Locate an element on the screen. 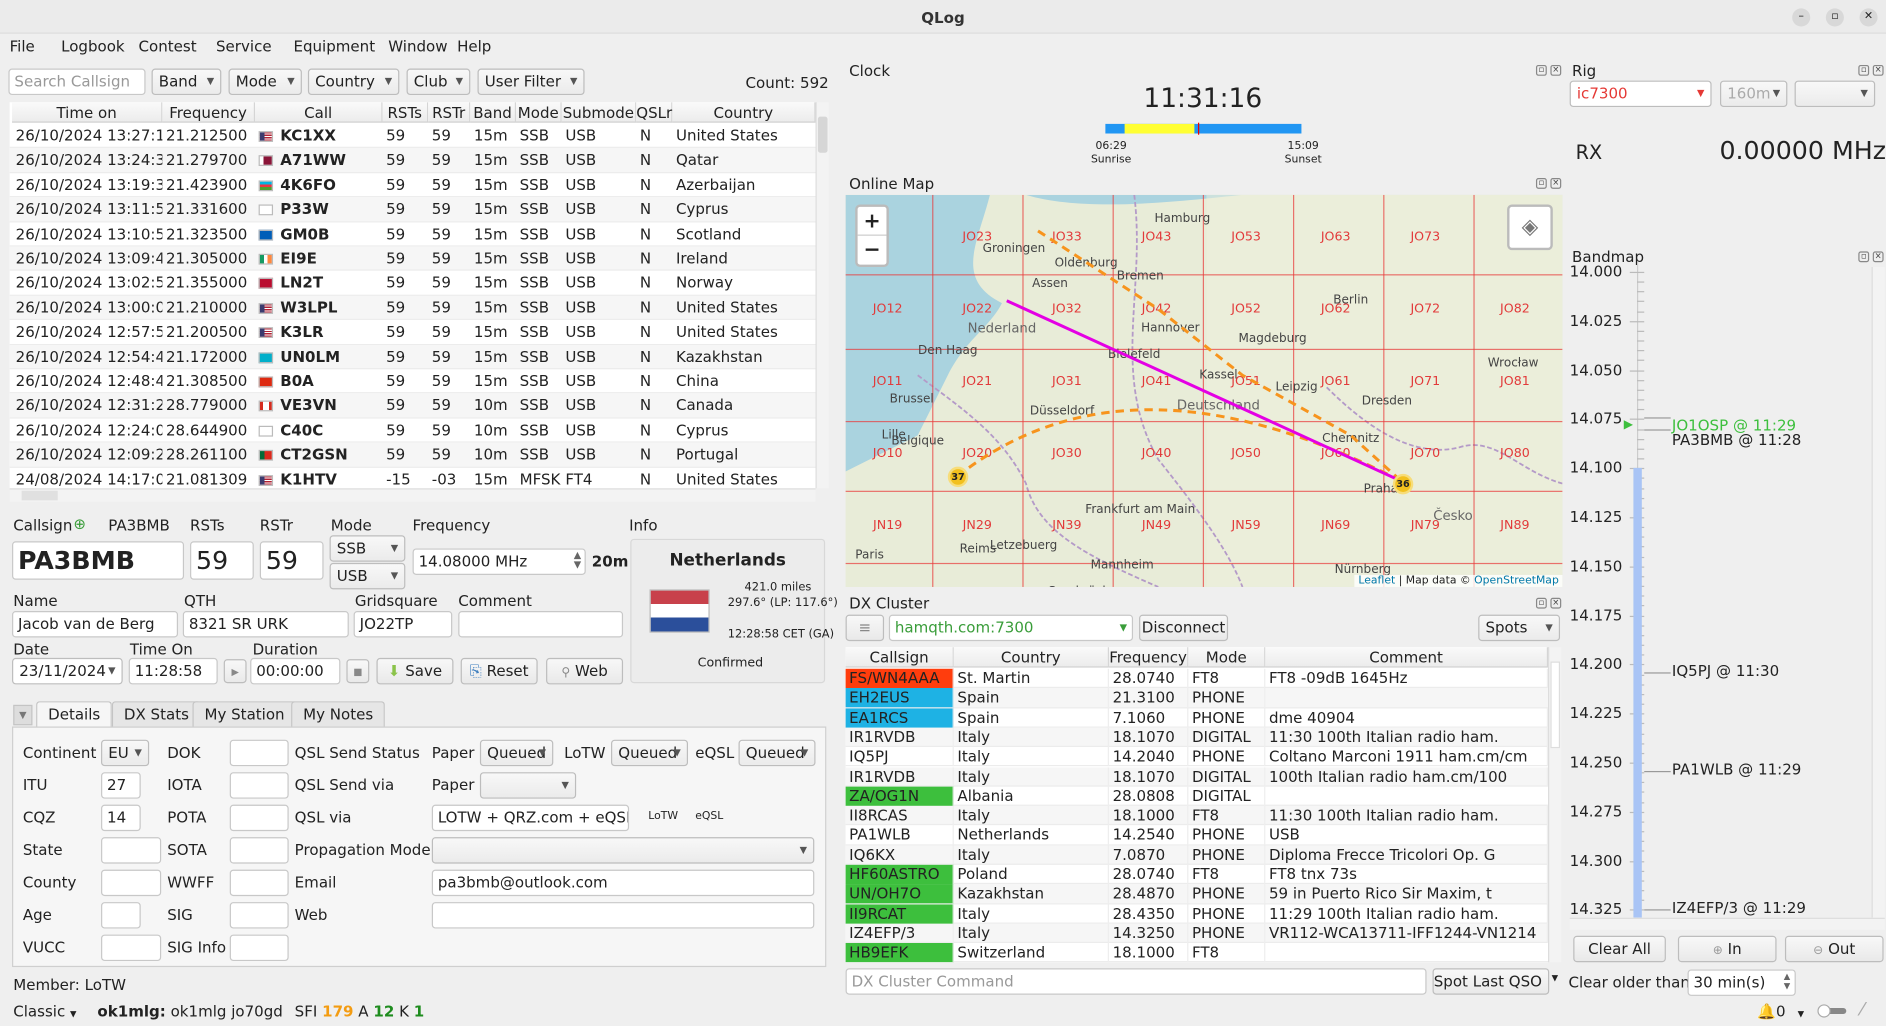 The image size is (1886, 1026). save-button: ⬇ Save is located at coordinates (415, 671).